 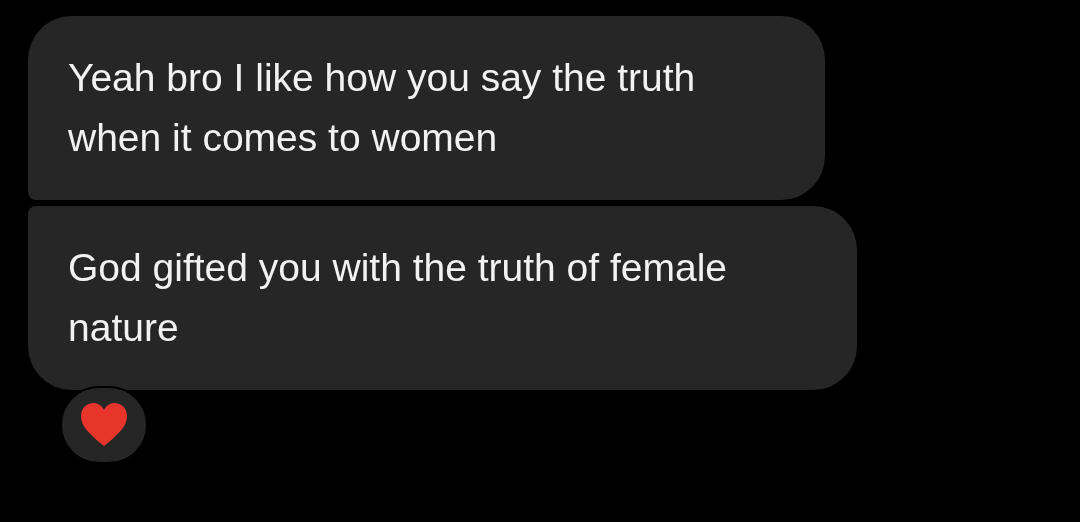 I want to click on heart-icon, so click(x=104, y=425).